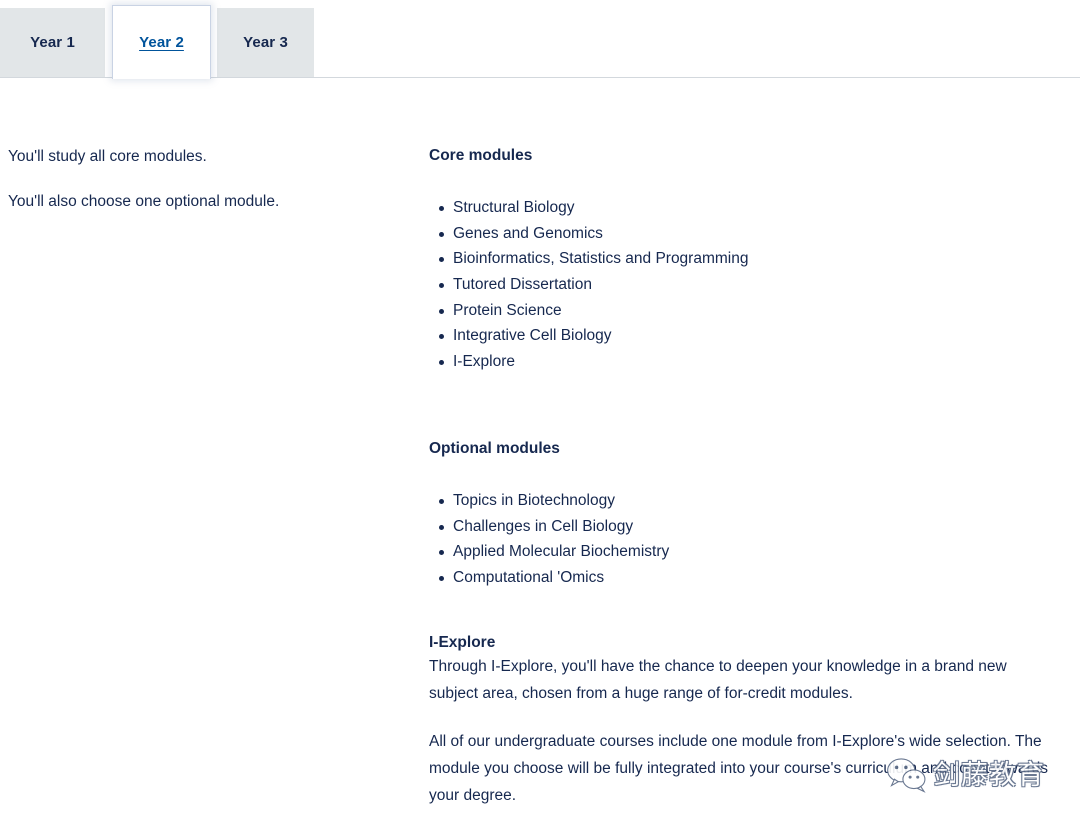  What do you see at coordinates (481, 155) in the screenshot?
I see `core-modules-heading: Core modules` at bounding box center [481, 155].